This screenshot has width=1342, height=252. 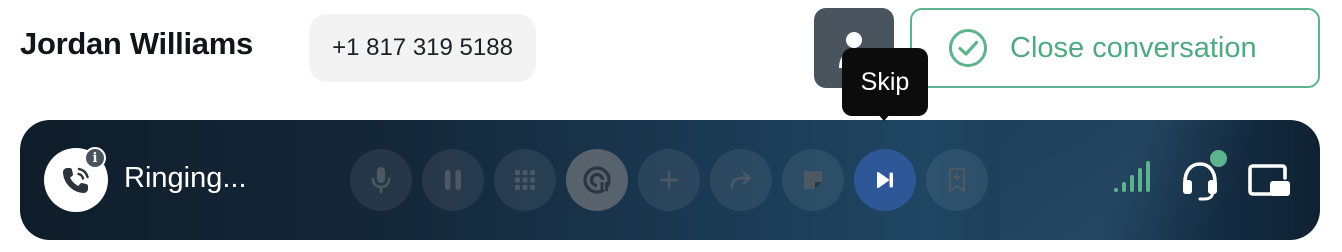 What do you see at coordinates (1133, 47) in the screenshot?
I see `close-conversation-label: Close conversation` at bounding box center [1133, 47].